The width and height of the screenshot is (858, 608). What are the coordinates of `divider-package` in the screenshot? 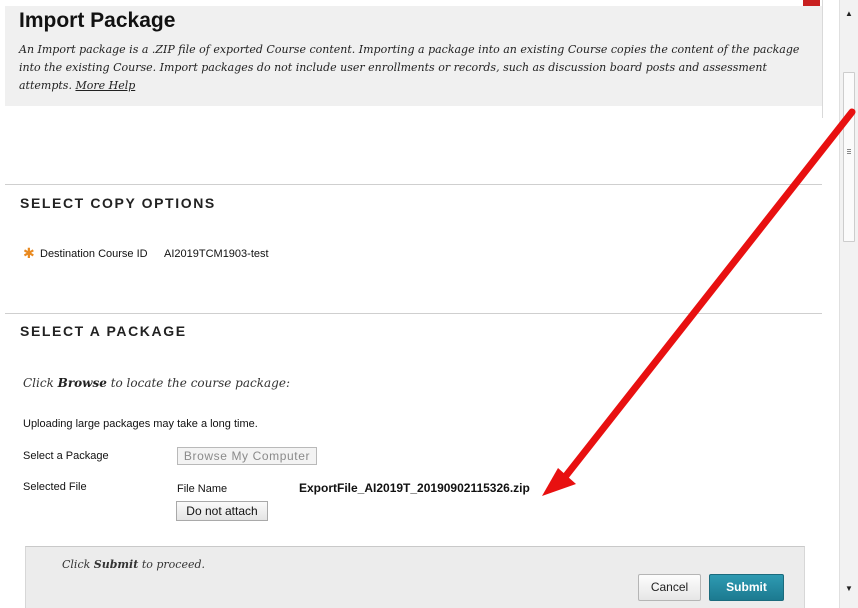 It's located at (413, 313).